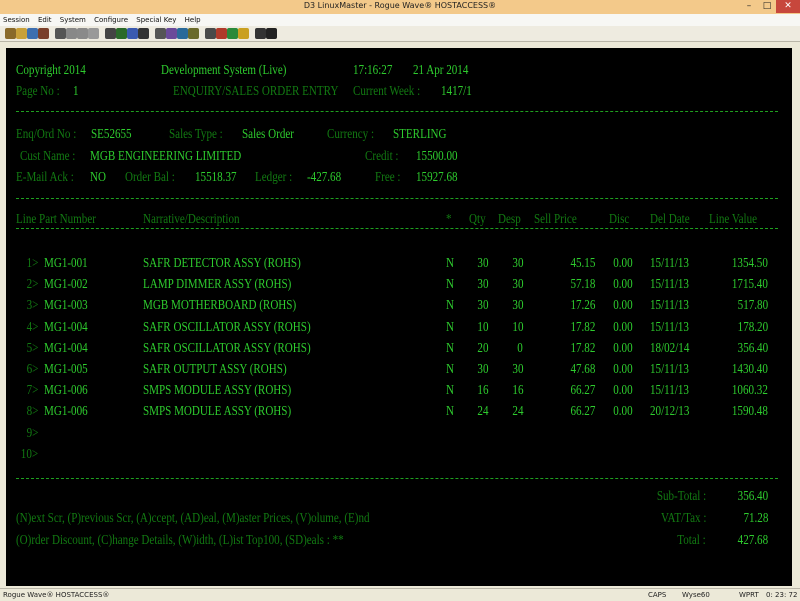 This screenshot has height=601, width=800. Describe the element at coordinates (670, 218) in the screenshot. I see `col-del-date: Del Date` at that location.